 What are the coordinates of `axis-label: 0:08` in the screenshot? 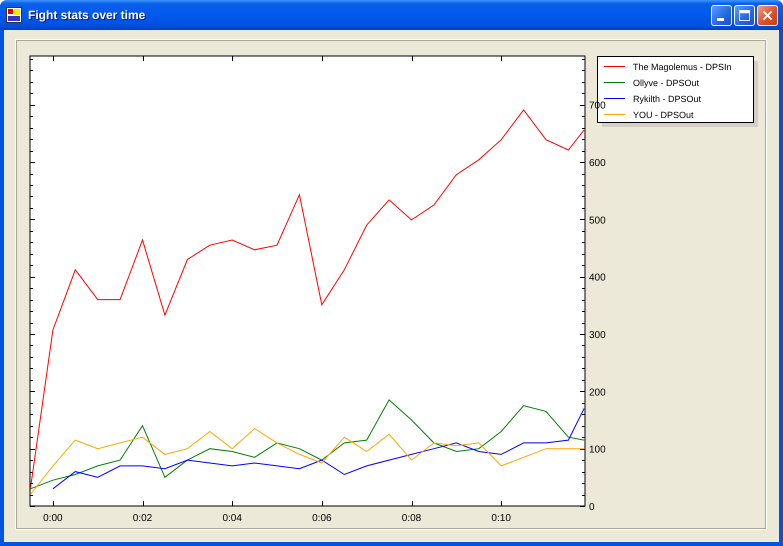 It's located at (412, 518).